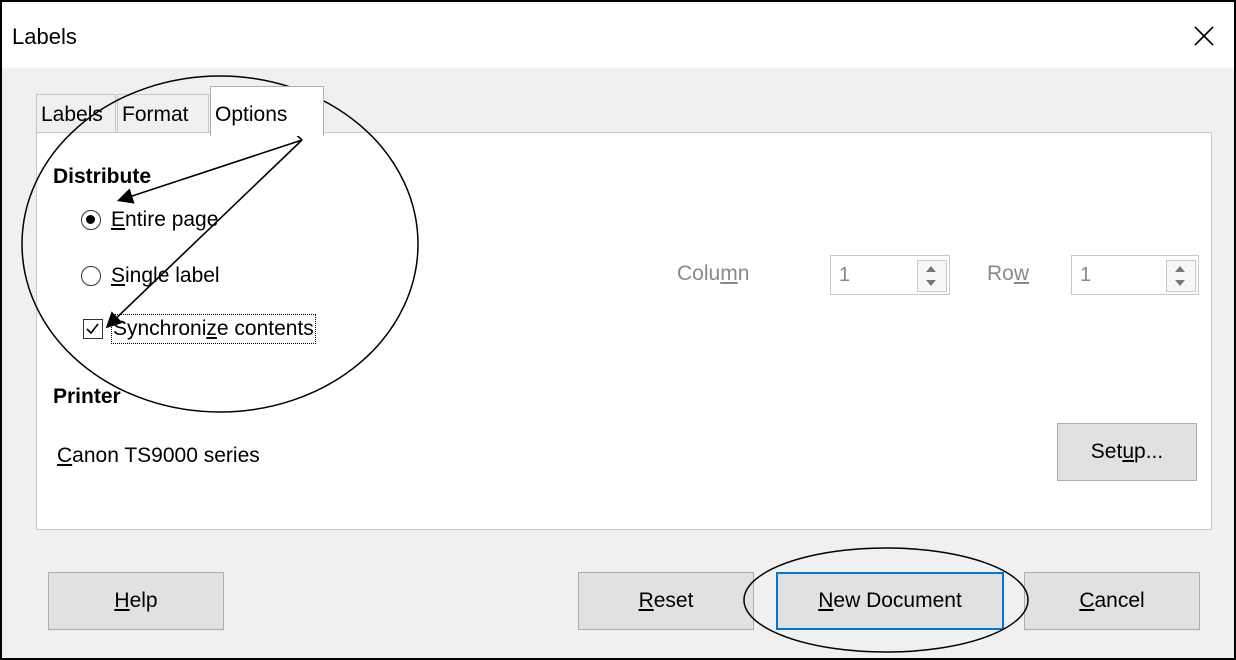 This screenshot has height=660, width=1236. I want to click on distribute-heading: Distribute, so click(102, 176).